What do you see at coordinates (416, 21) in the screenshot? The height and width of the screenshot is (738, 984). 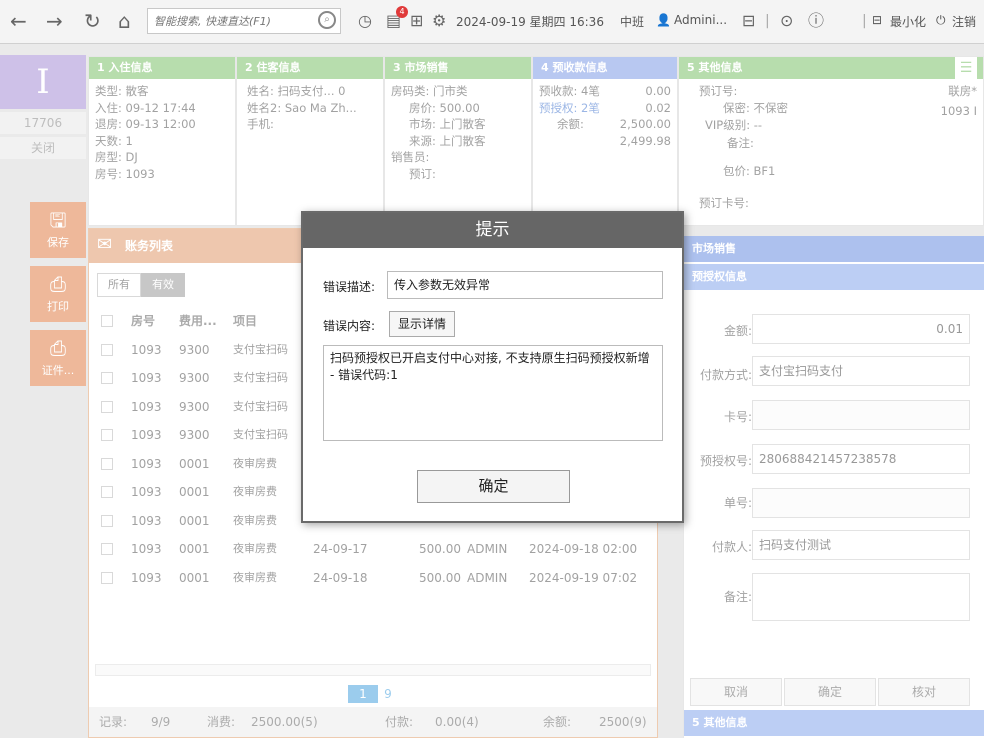 I see `schedule-icon: ⊞` at bounding box center [416, 21].